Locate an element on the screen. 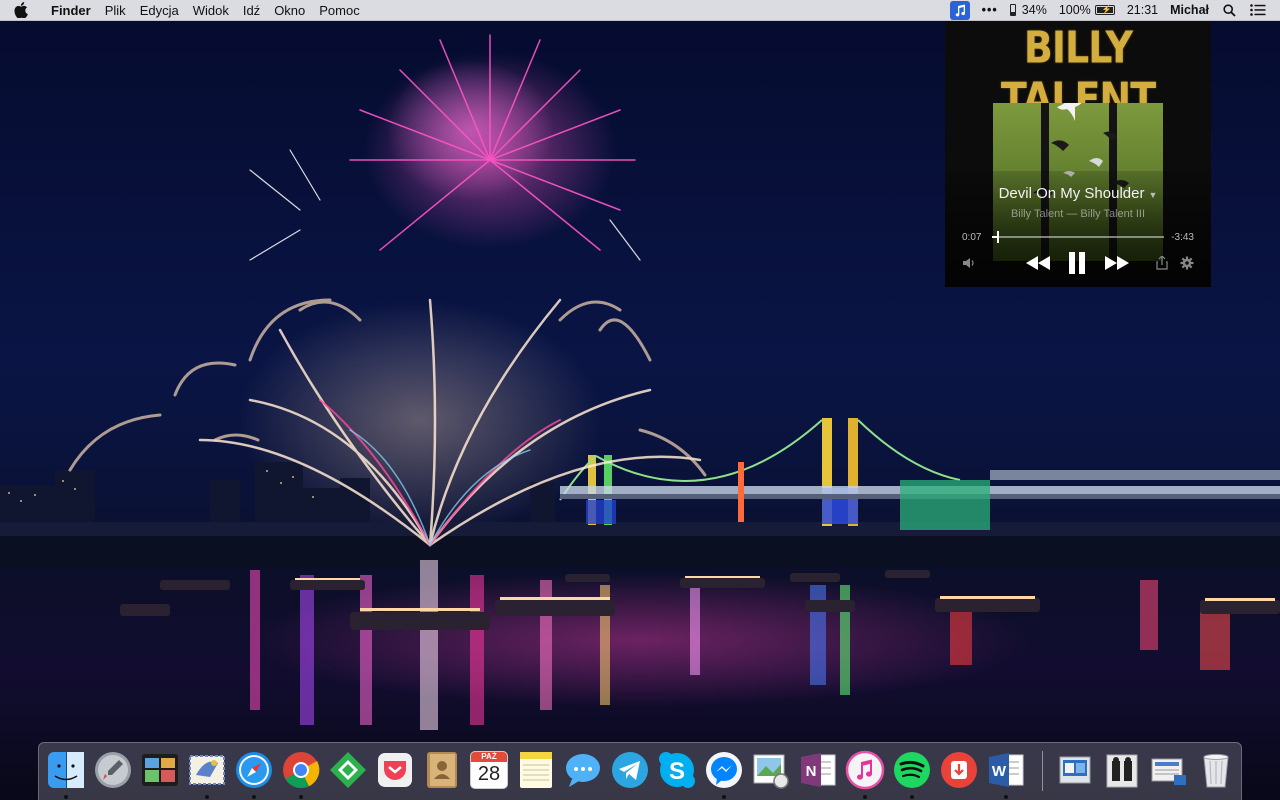 The height and width of the screenshot is (800, 1280). pocket-icon is located at coordinates (395, 770).